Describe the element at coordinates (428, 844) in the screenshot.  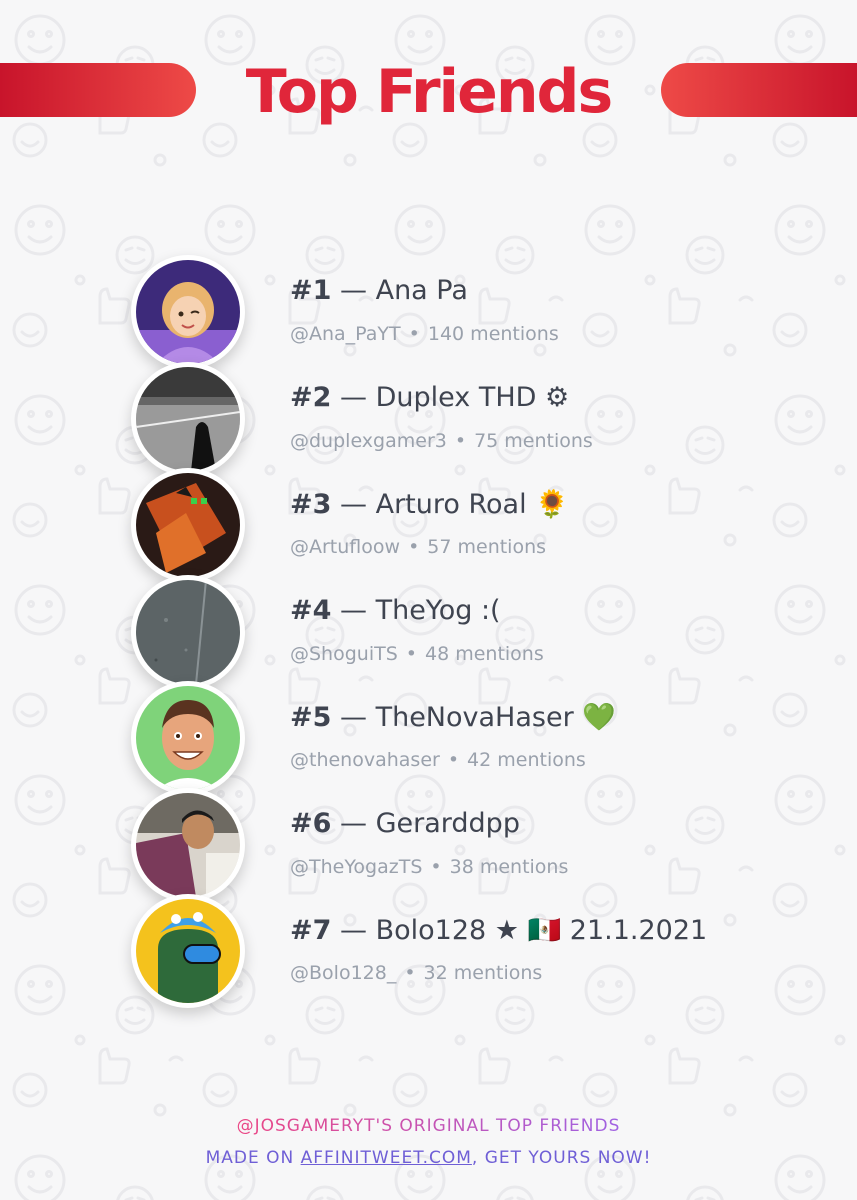
I see `friend-row: #6 — Gerarddpp @TheYogazTS • 38 mentions` at that location.